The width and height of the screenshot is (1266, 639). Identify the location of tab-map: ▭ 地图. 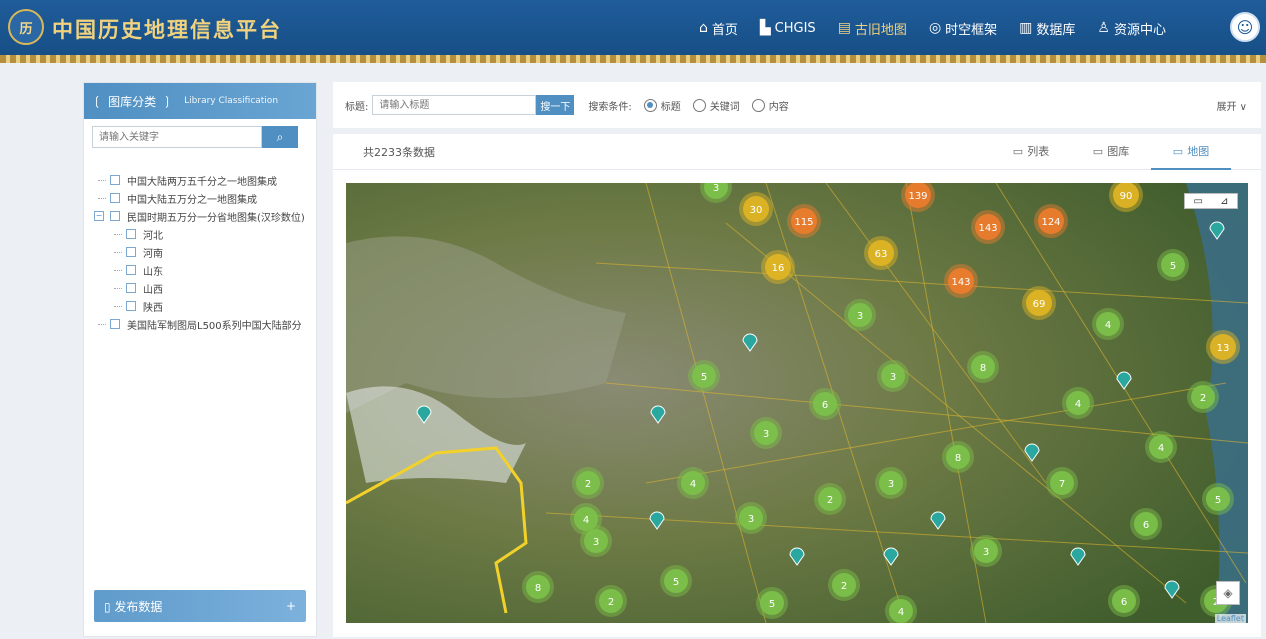
(1191, 152).